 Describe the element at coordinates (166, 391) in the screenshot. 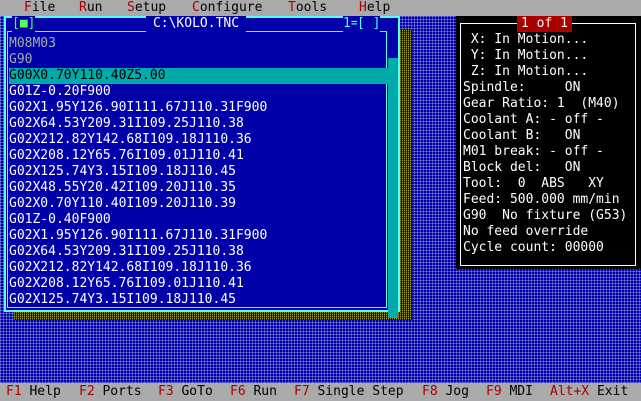

I see `fkey-key: F3` at that location.